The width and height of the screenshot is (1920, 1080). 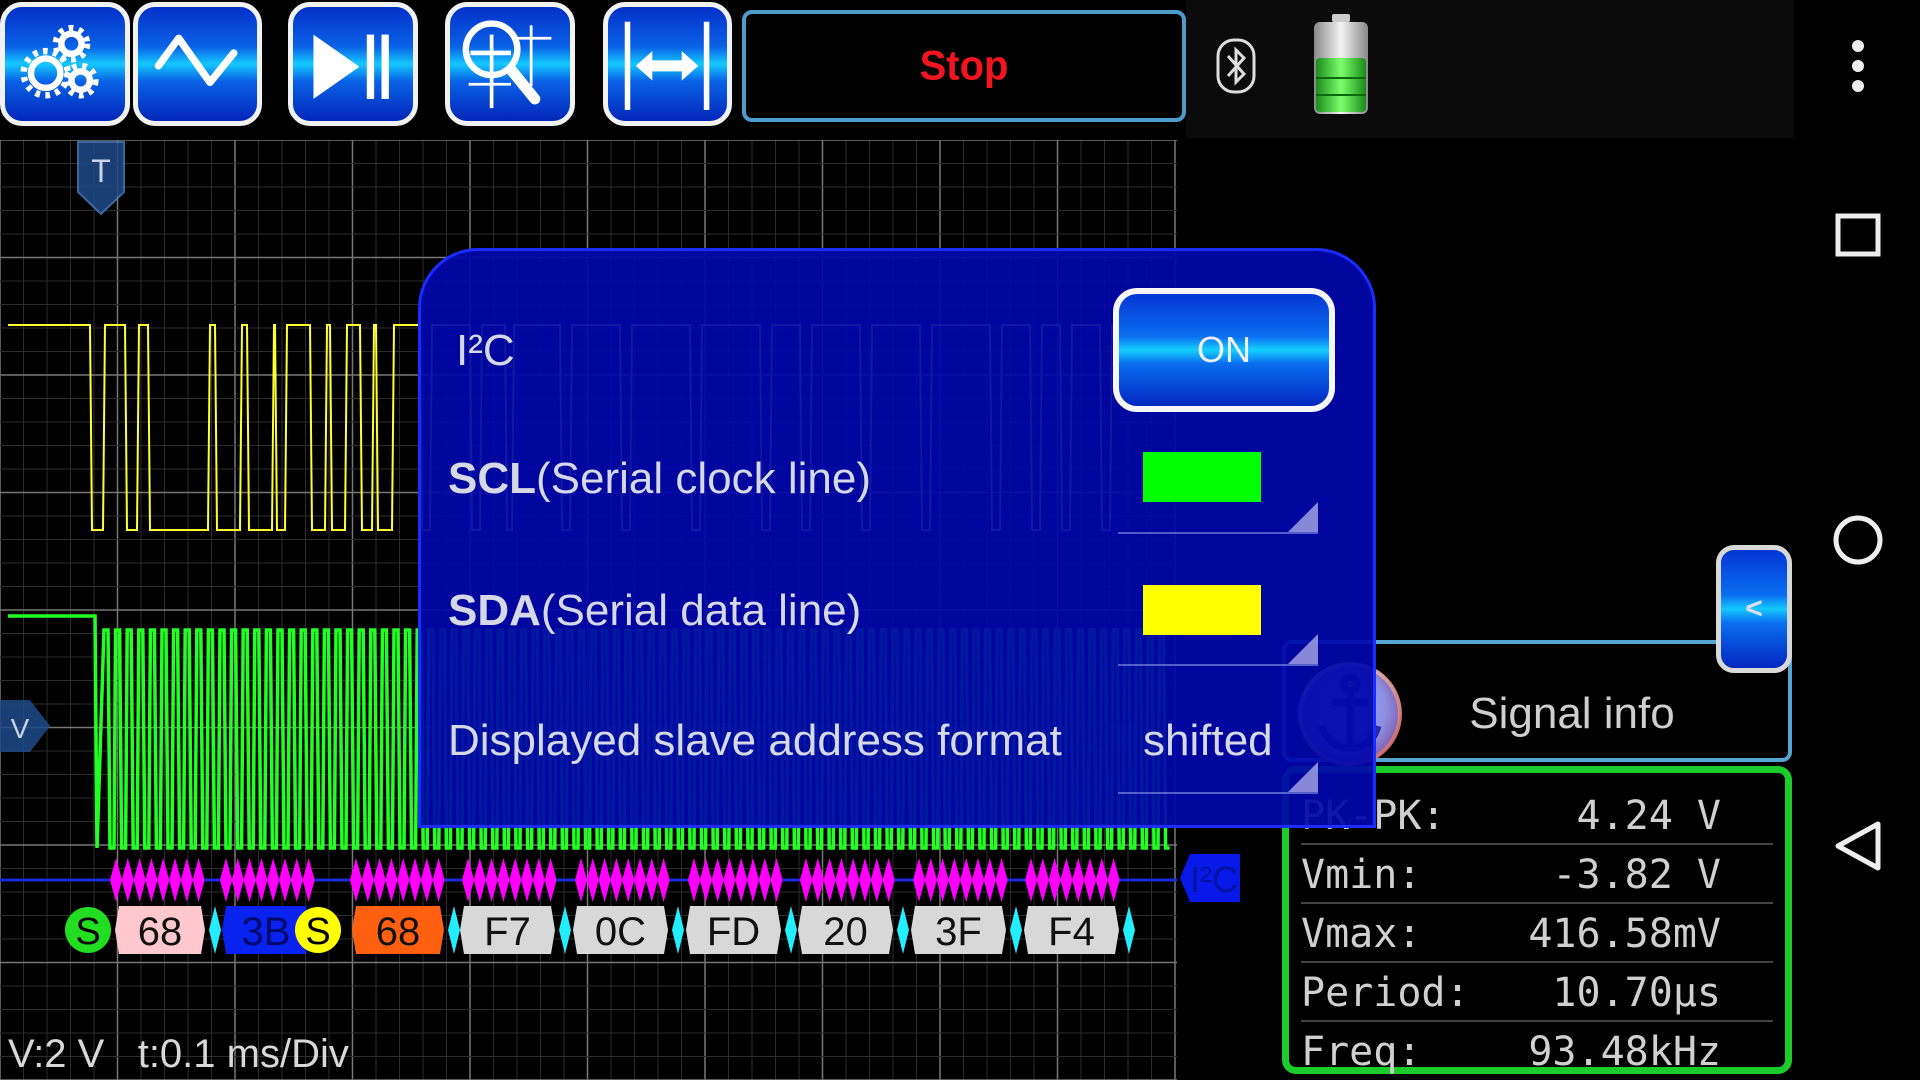 I want to click on decoded-byte-value: 68, so click(x=398, y=932).